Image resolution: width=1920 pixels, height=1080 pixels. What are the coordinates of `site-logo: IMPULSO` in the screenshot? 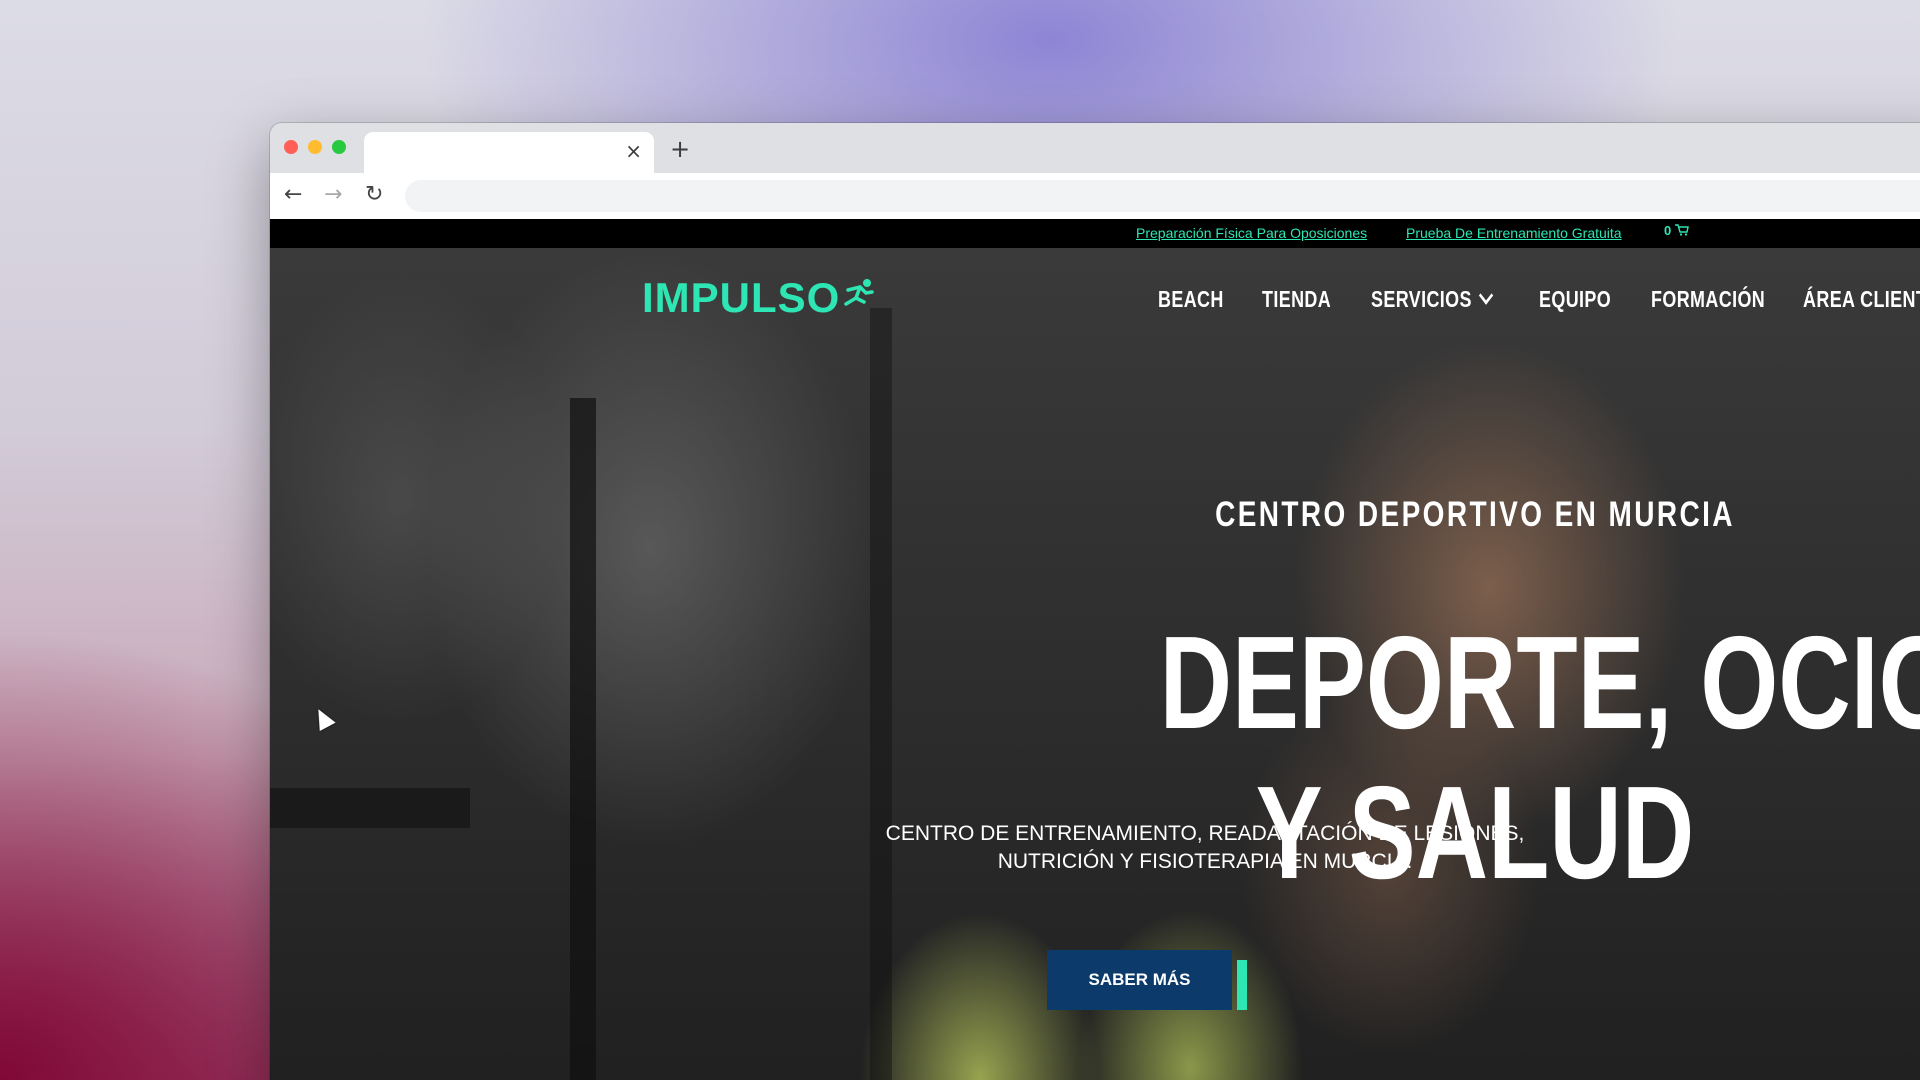 It's located at (759, 298).